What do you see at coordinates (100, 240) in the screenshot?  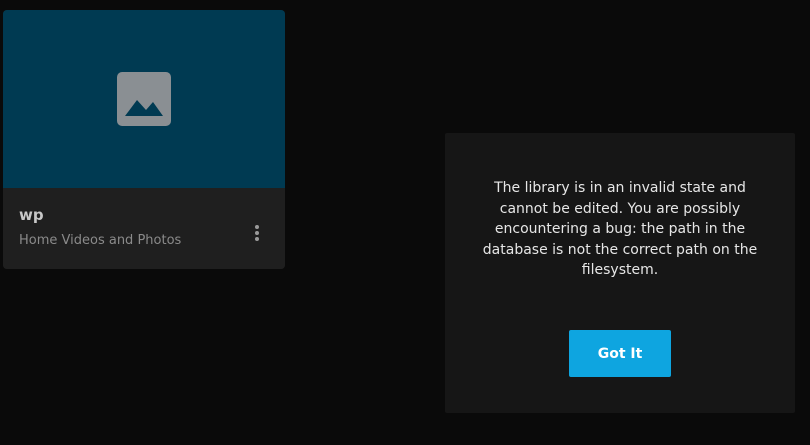 I see `library-type-label: Home Videos and Photos` at bounding box center [100, 240].